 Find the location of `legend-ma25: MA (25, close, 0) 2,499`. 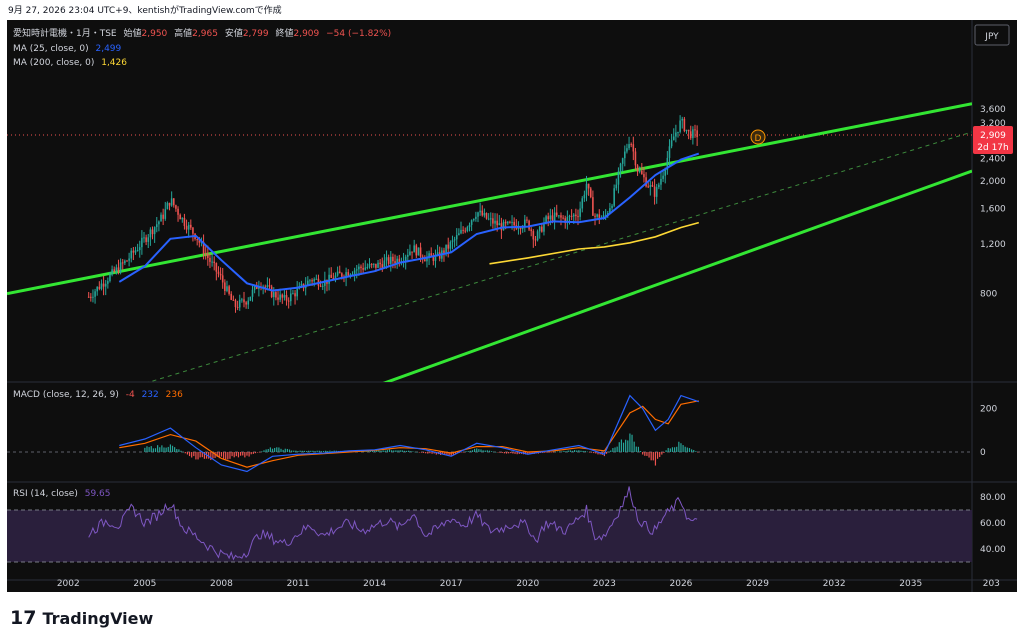

legend-ma25: MA (25, close, 0) 2,499 is located at coordinates (67, 49).